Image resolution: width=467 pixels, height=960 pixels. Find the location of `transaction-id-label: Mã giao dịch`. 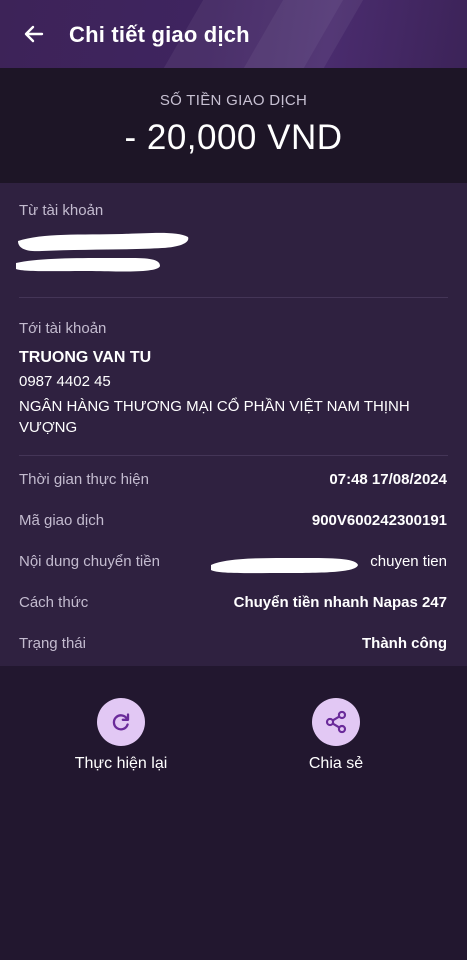

transaction-id-label: Mã giao dịch is located at coordinates (62, 520).